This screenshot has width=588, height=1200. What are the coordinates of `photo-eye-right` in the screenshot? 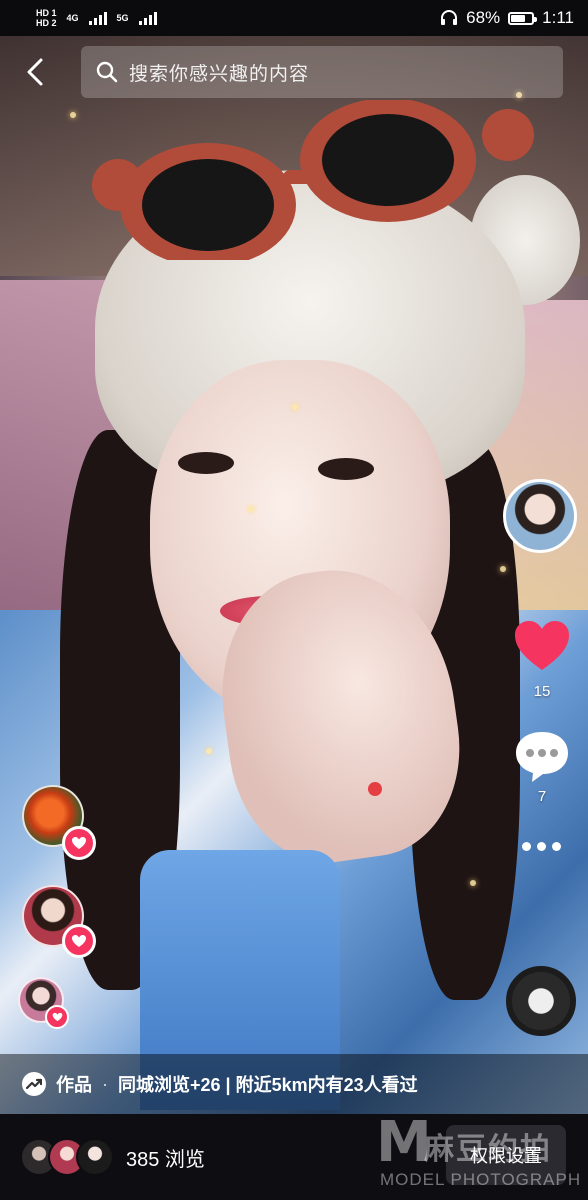 It's located at (346, 469).